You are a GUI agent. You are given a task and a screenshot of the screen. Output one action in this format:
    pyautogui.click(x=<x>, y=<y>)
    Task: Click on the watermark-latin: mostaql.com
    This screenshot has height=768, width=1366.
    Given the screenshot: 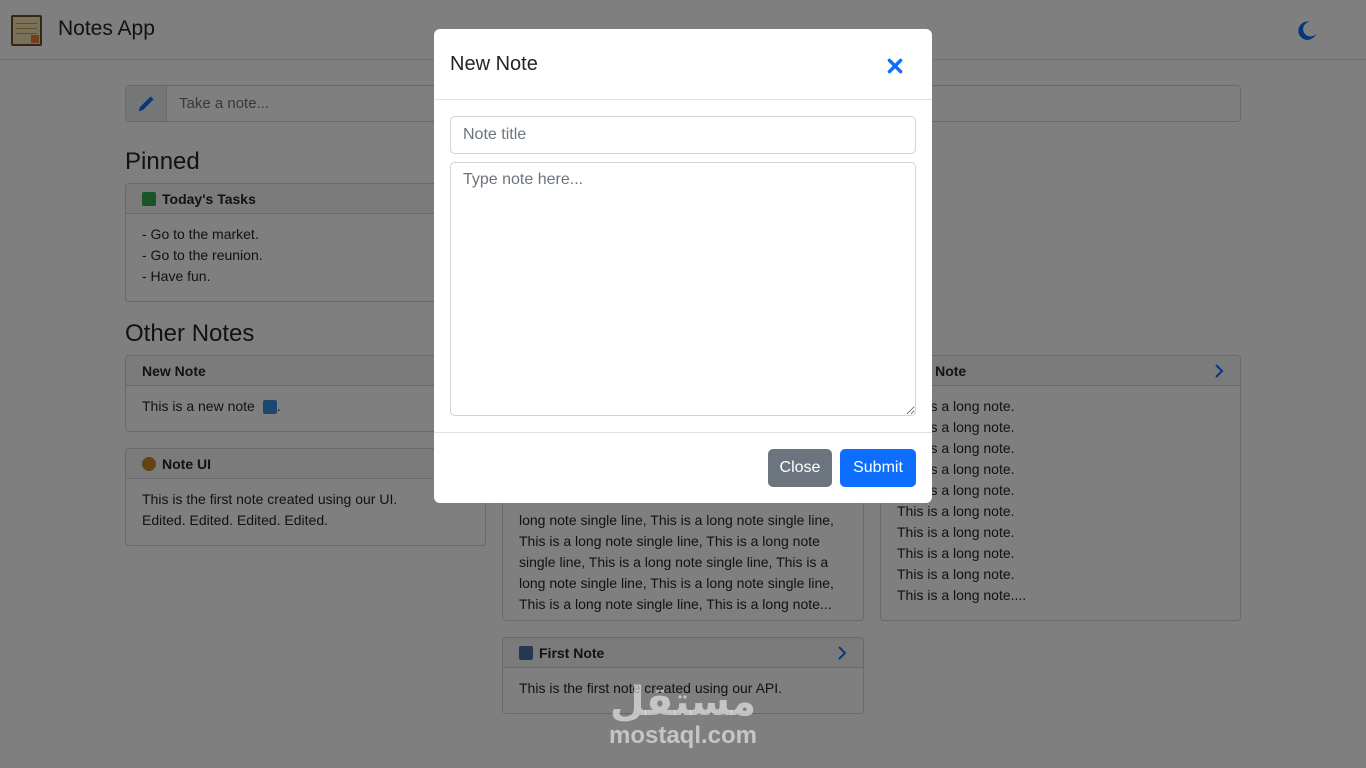 What is the action you would take?
    pyautogui.click(x=683, y=735)
    